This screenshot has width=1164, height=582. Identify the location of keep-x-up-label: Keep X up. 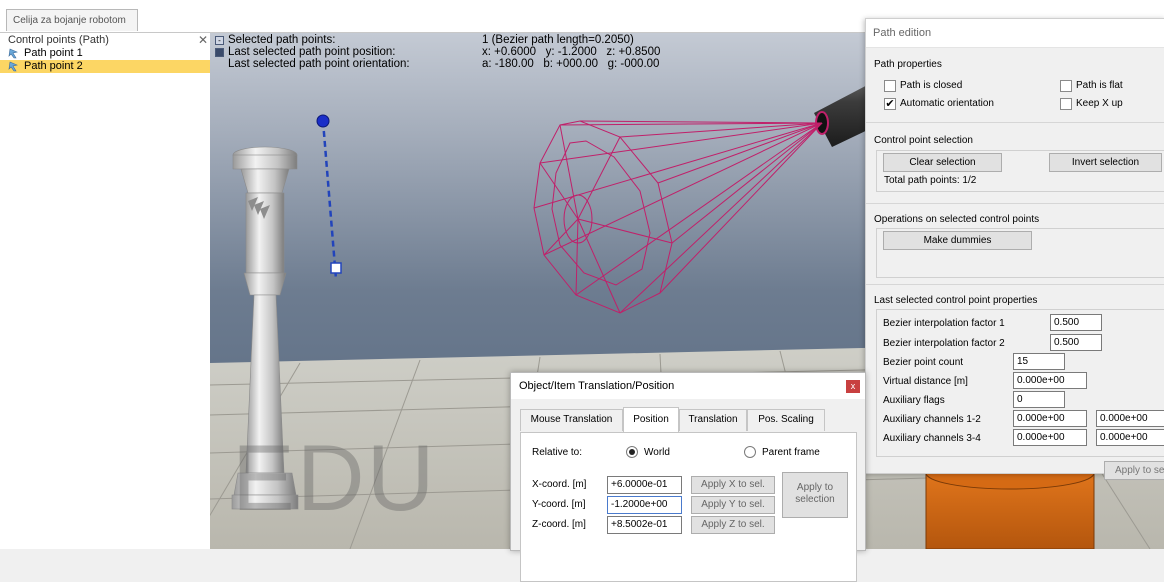
(1099, 103).